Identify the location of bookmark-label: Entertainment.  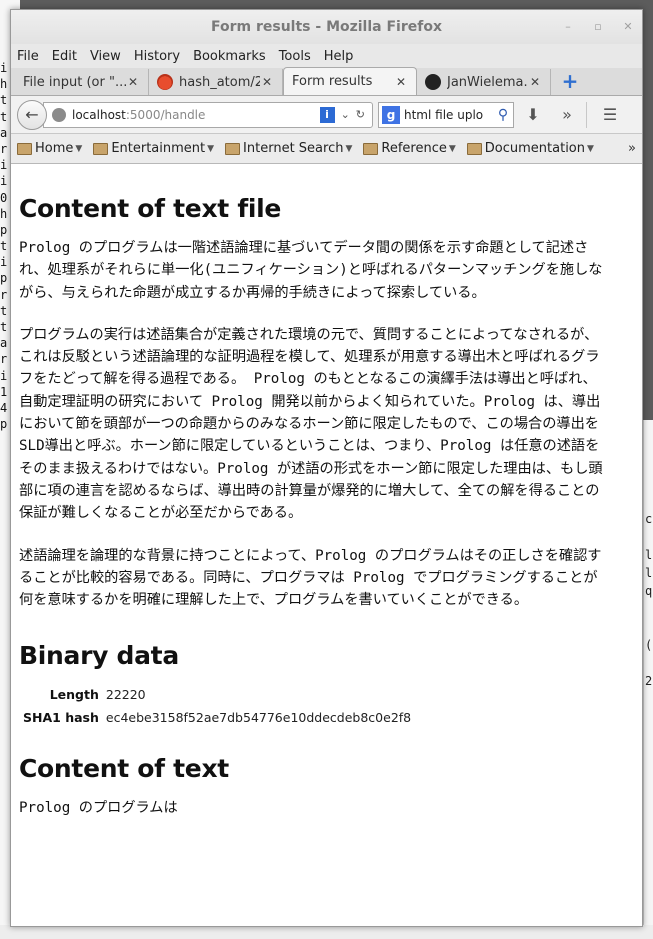
(158, 148).